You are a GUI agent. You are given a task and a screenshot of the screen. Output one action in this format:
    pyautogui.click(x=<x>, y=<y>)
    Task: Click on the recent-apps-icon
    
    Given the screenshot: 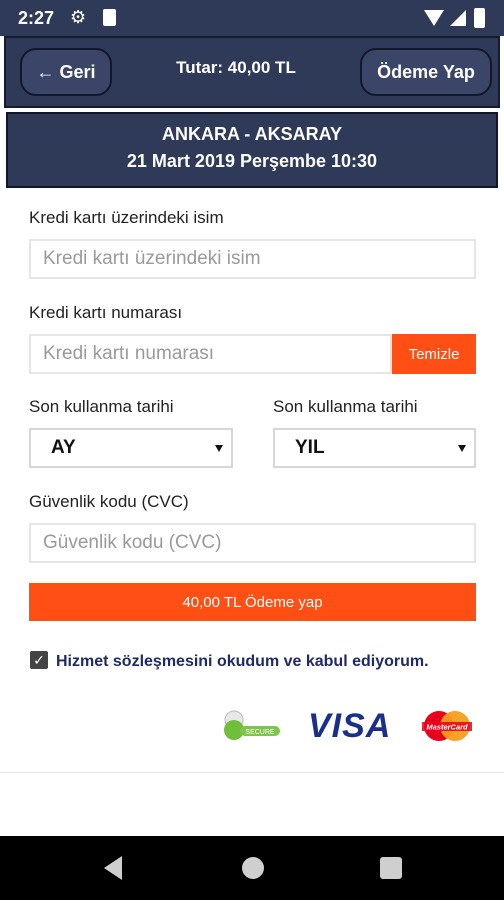 What is the action you would take?
    pyautogui.click(x=391, y=868)
    